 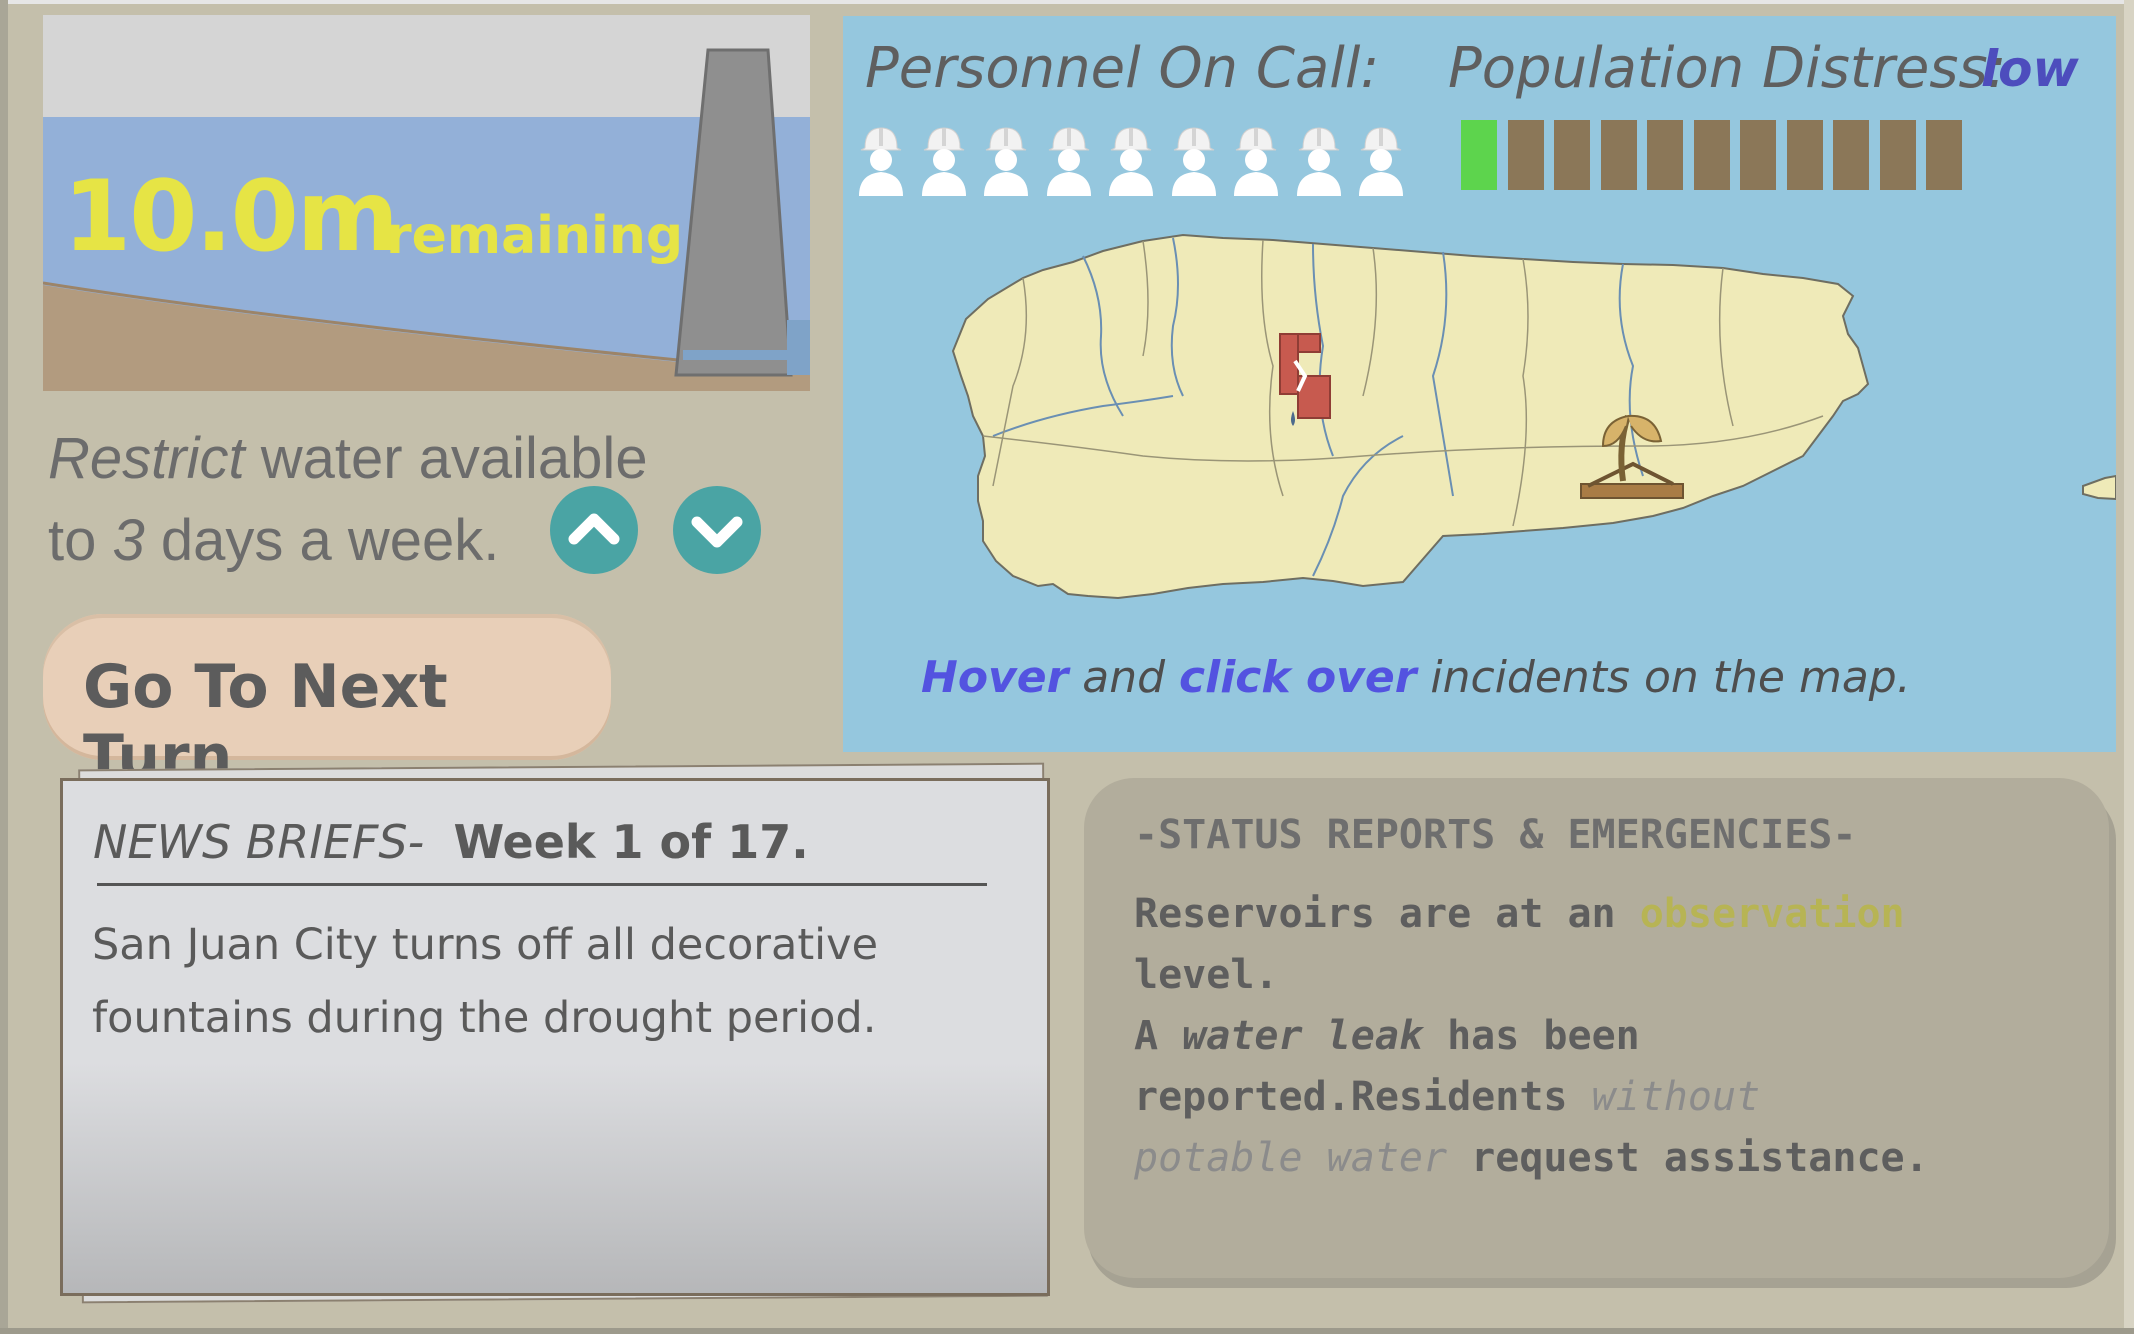 I want to click on restriction-days: 3, so click(x=128, y=540).